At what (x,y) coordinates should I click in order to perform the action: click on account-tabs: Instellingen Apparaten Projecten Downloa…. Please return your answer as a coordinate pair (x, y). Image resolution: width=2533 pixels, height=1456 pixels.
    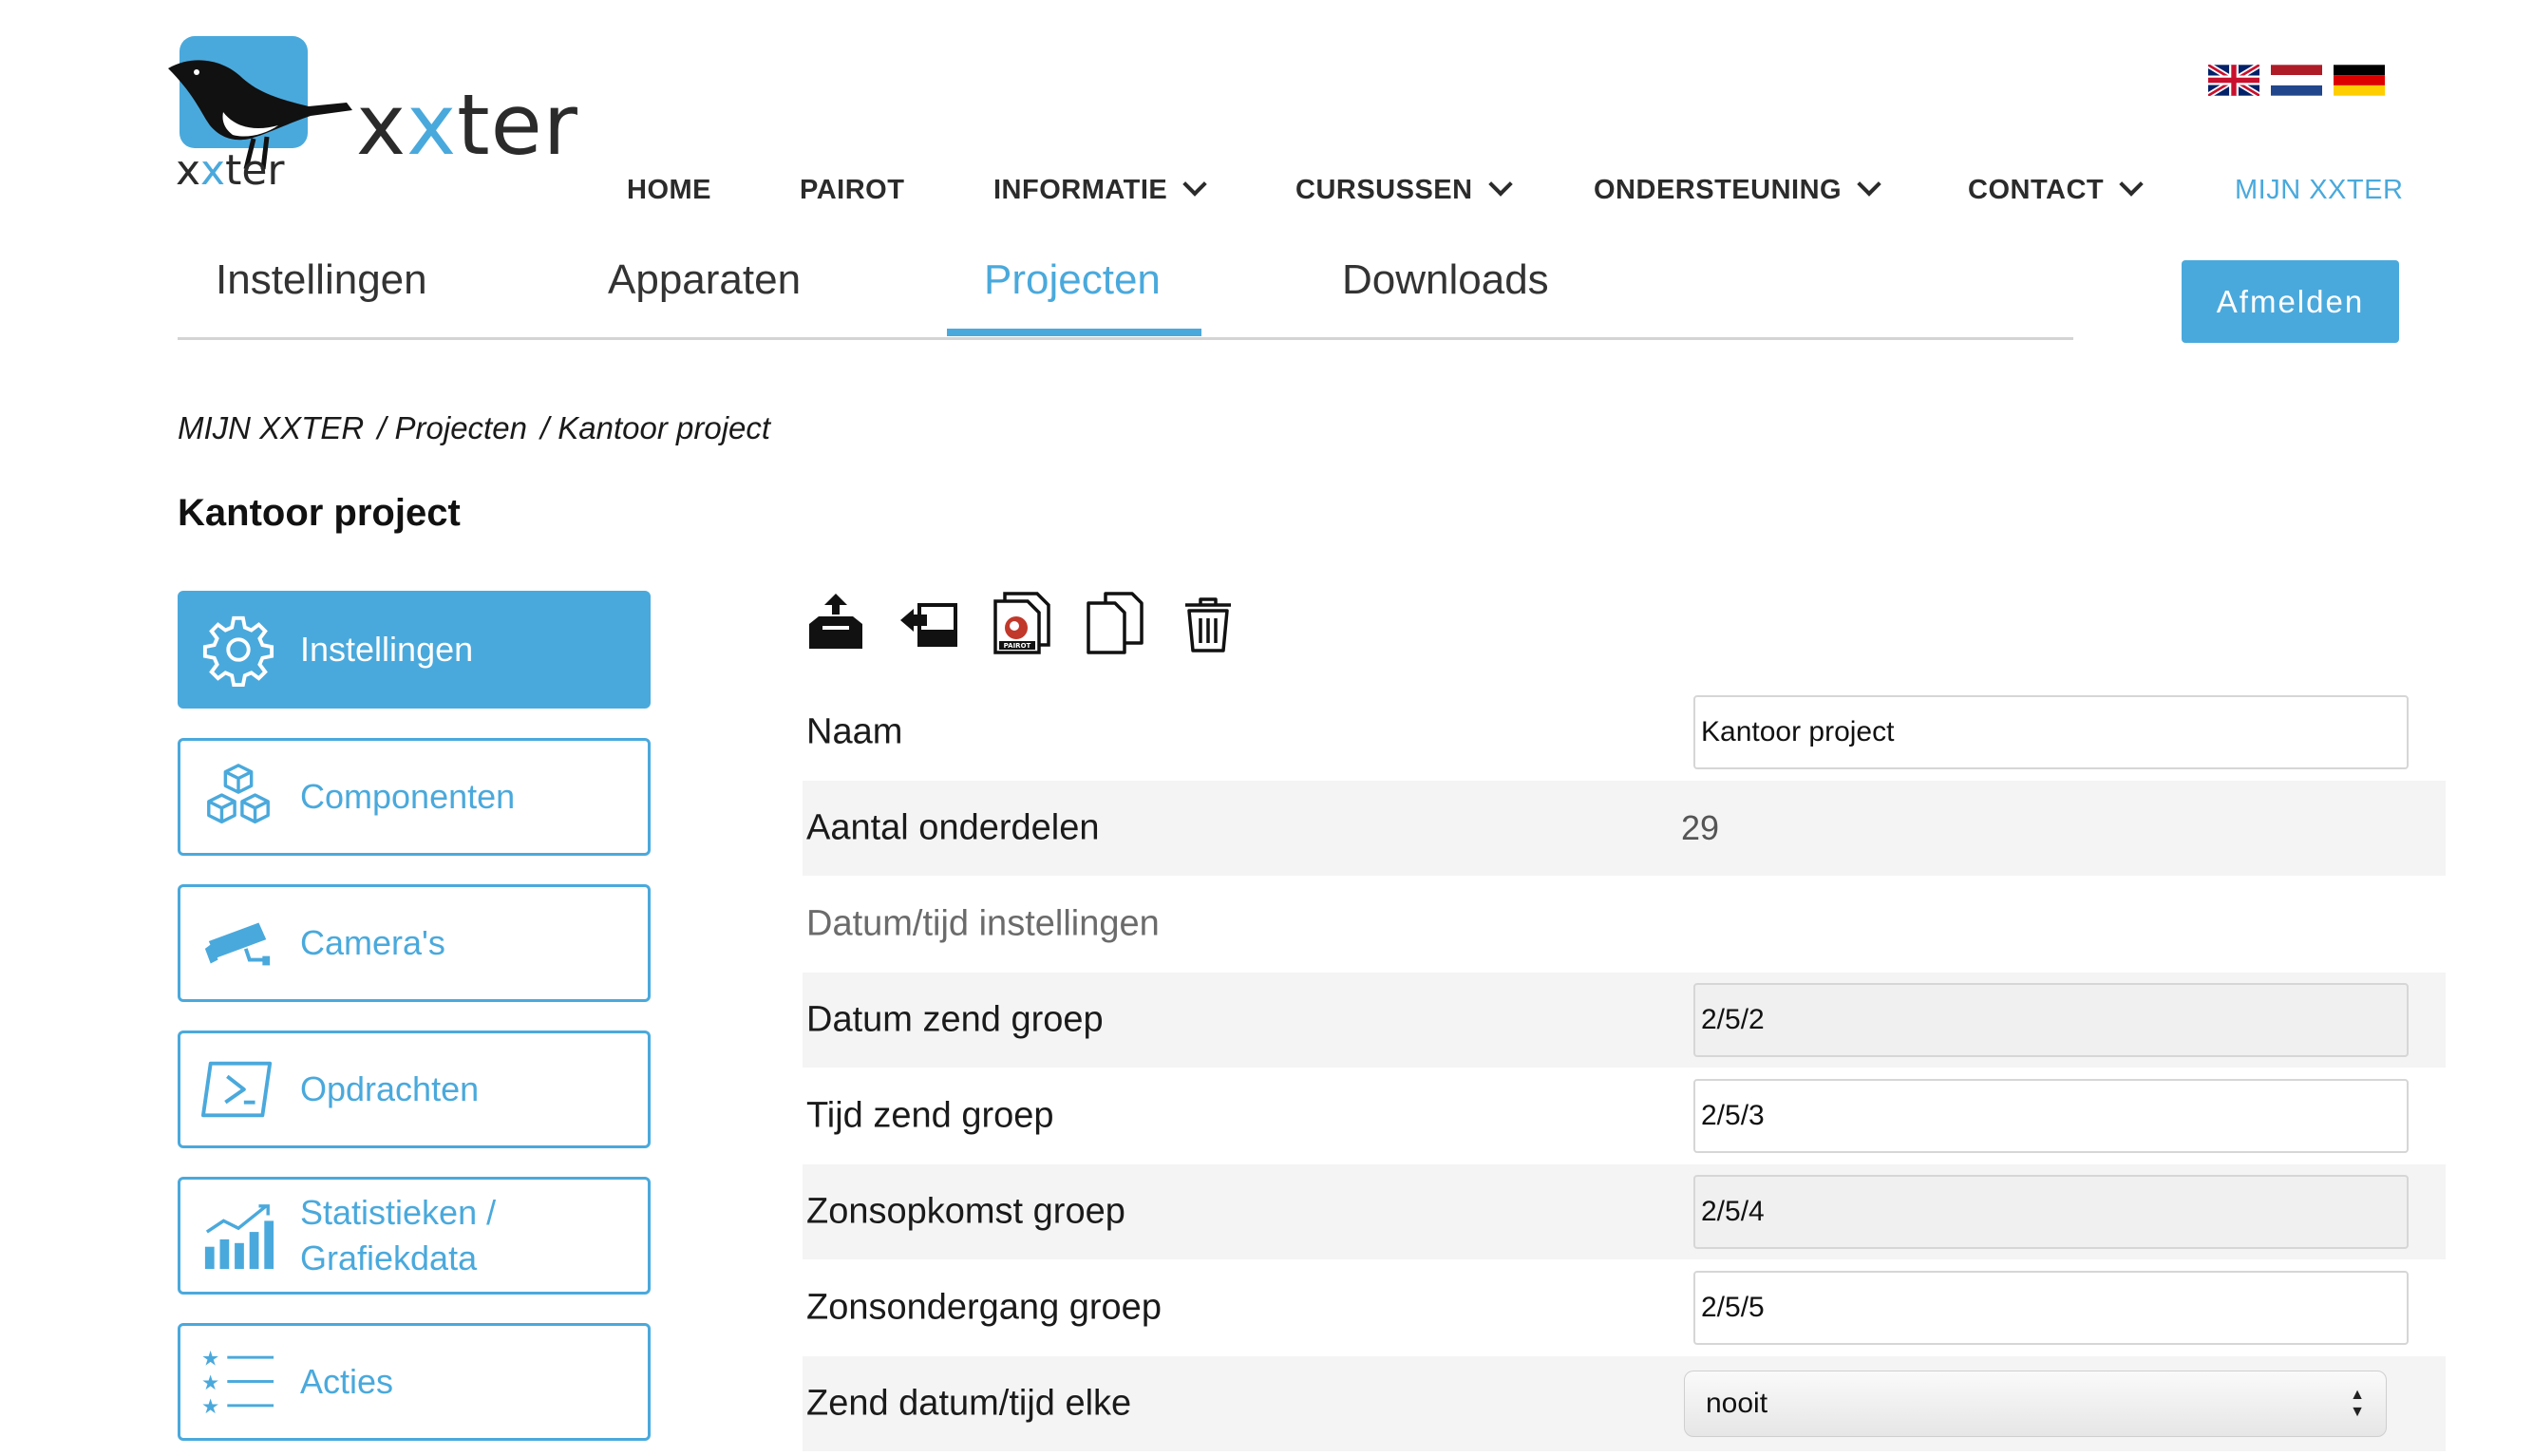
    Looking at the image, I should click on (1125, 288).